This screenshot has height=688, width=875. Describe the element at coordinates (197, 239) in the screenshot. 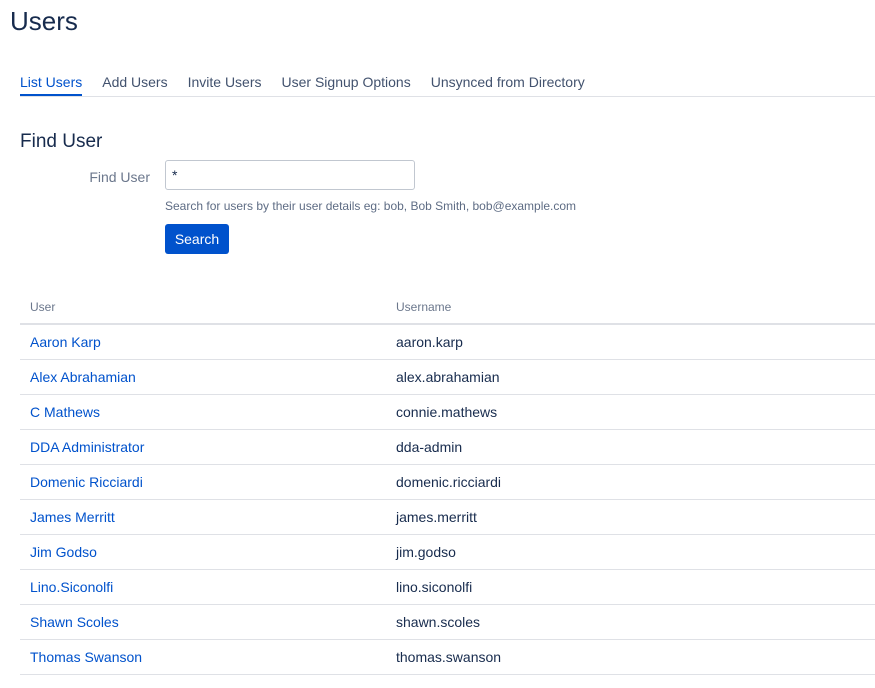

I see `search-button: Search` at that location.